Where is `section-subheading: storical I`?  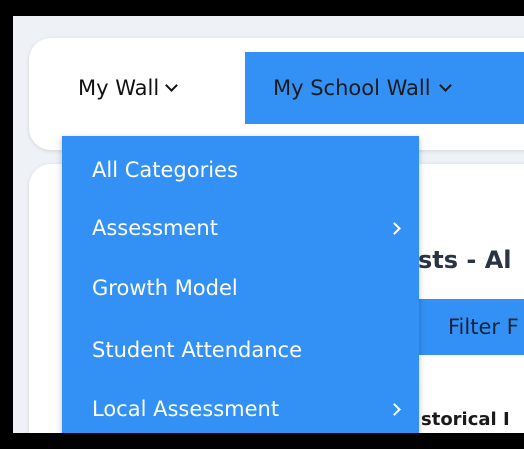 section-subheading: storical I is located at coordinates (465, 419).